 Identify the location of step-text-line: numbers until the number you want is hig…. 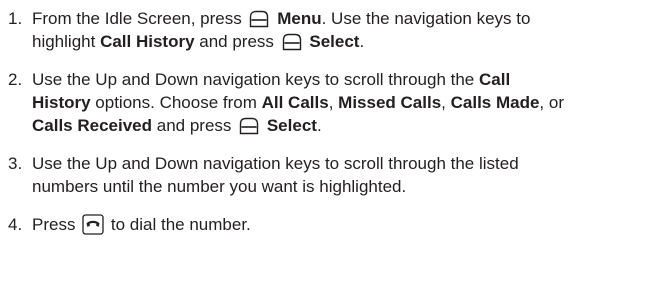
(341, 186).